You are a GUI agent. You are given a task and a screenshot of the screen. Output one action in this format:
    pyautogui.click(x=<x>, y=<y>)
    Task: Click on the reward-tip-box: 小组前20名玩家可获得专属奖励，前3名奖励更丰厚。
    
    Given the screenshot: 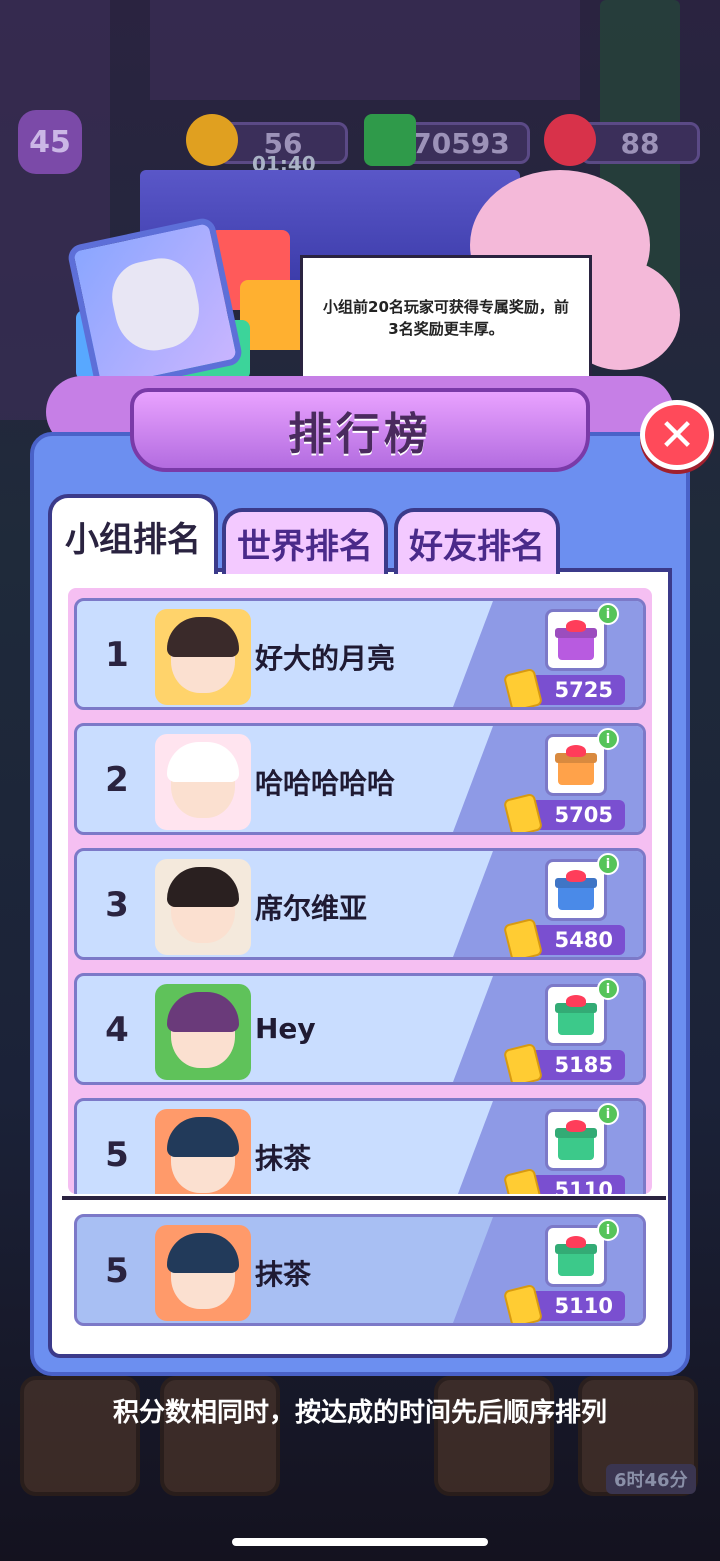 What is the action you would take?
    pyautogui.click(x=446, y=318)
    